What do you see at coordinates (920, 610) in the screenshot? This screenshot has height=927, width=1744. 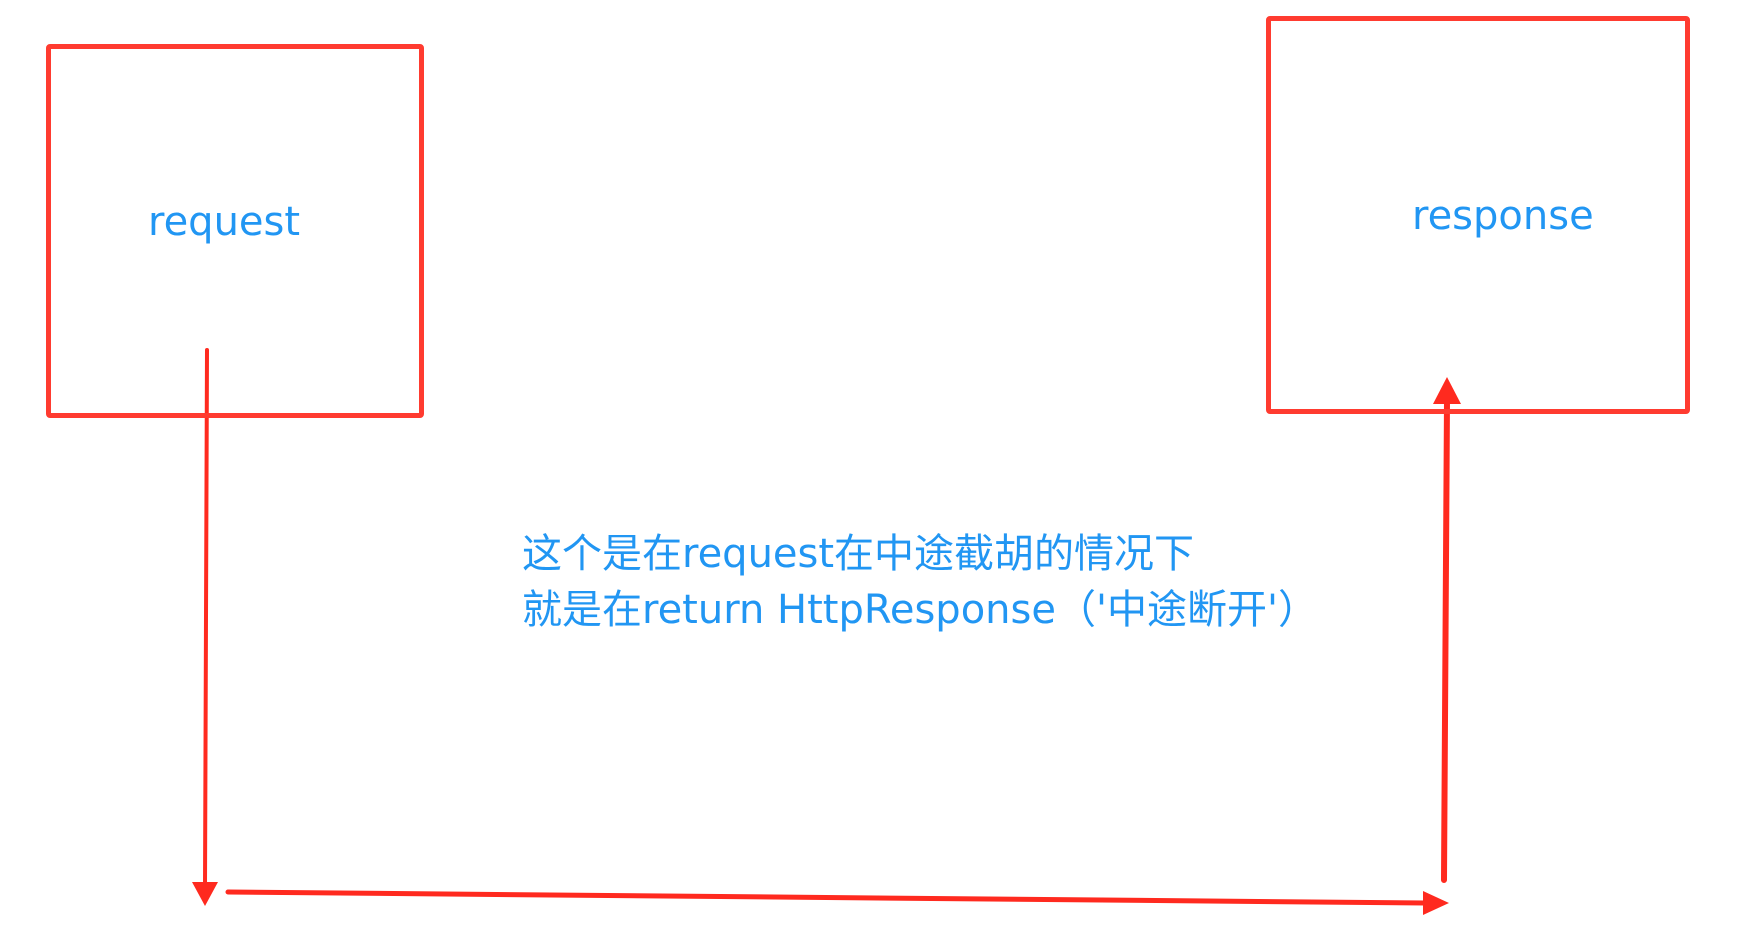 I see `annotation-line-2: 就是在return HttpResponse（'中途断开'）` at bounding box center [920, 610].